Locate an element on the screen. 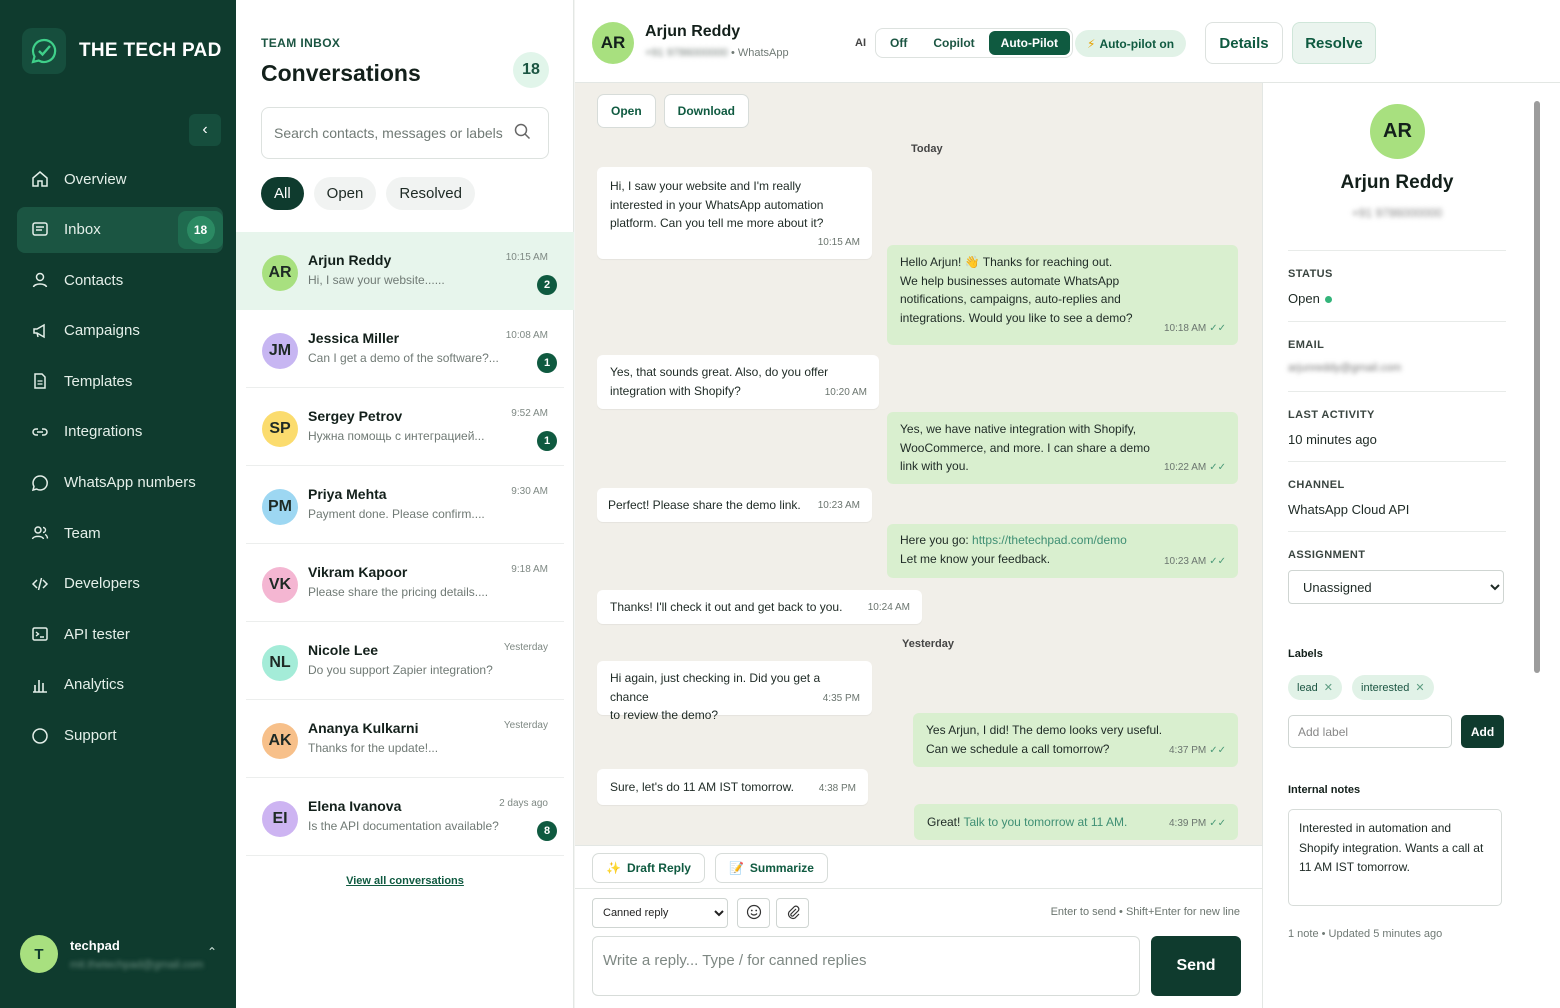  sidebar-item-label: Developers is located at coordinates (102, 584).